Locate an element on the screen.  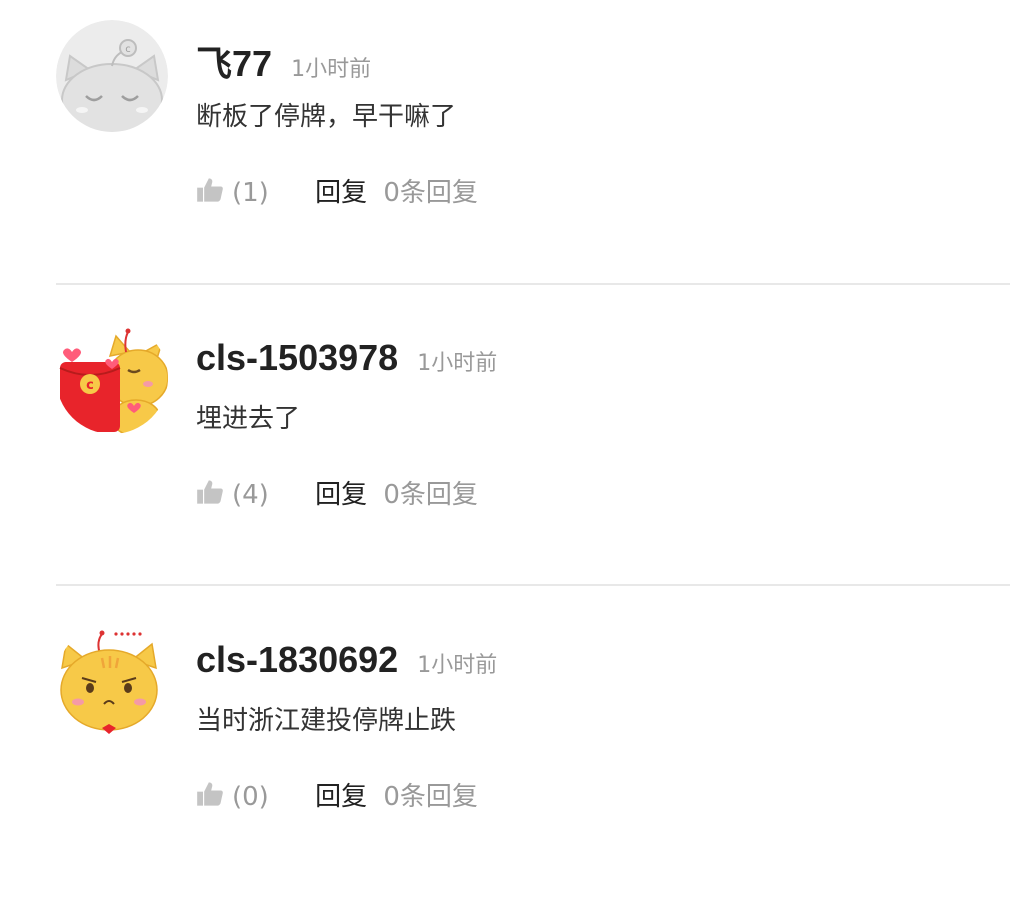
comment-header: 飞77 1小时前 is located at coordinates (284, 59).